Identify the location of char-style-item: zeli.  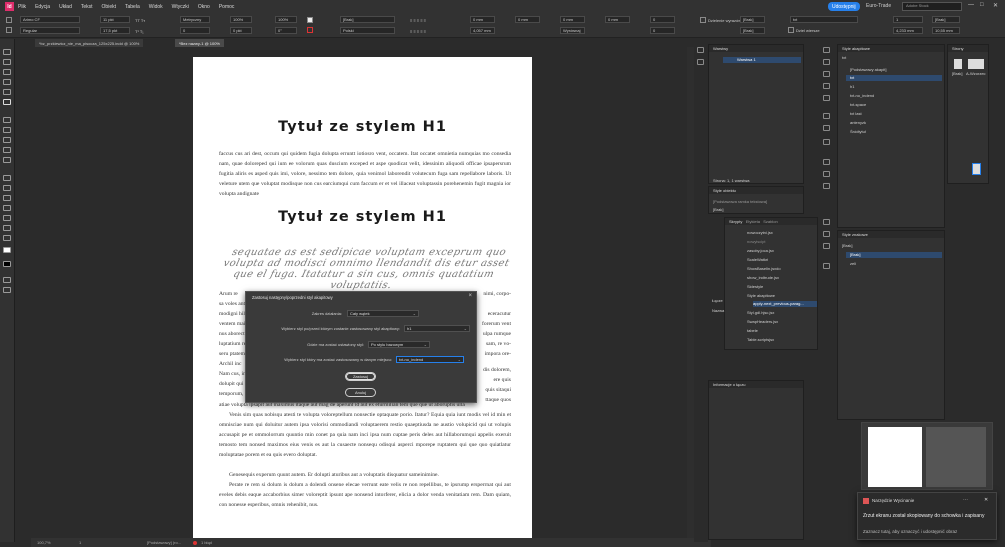
(853, 263).